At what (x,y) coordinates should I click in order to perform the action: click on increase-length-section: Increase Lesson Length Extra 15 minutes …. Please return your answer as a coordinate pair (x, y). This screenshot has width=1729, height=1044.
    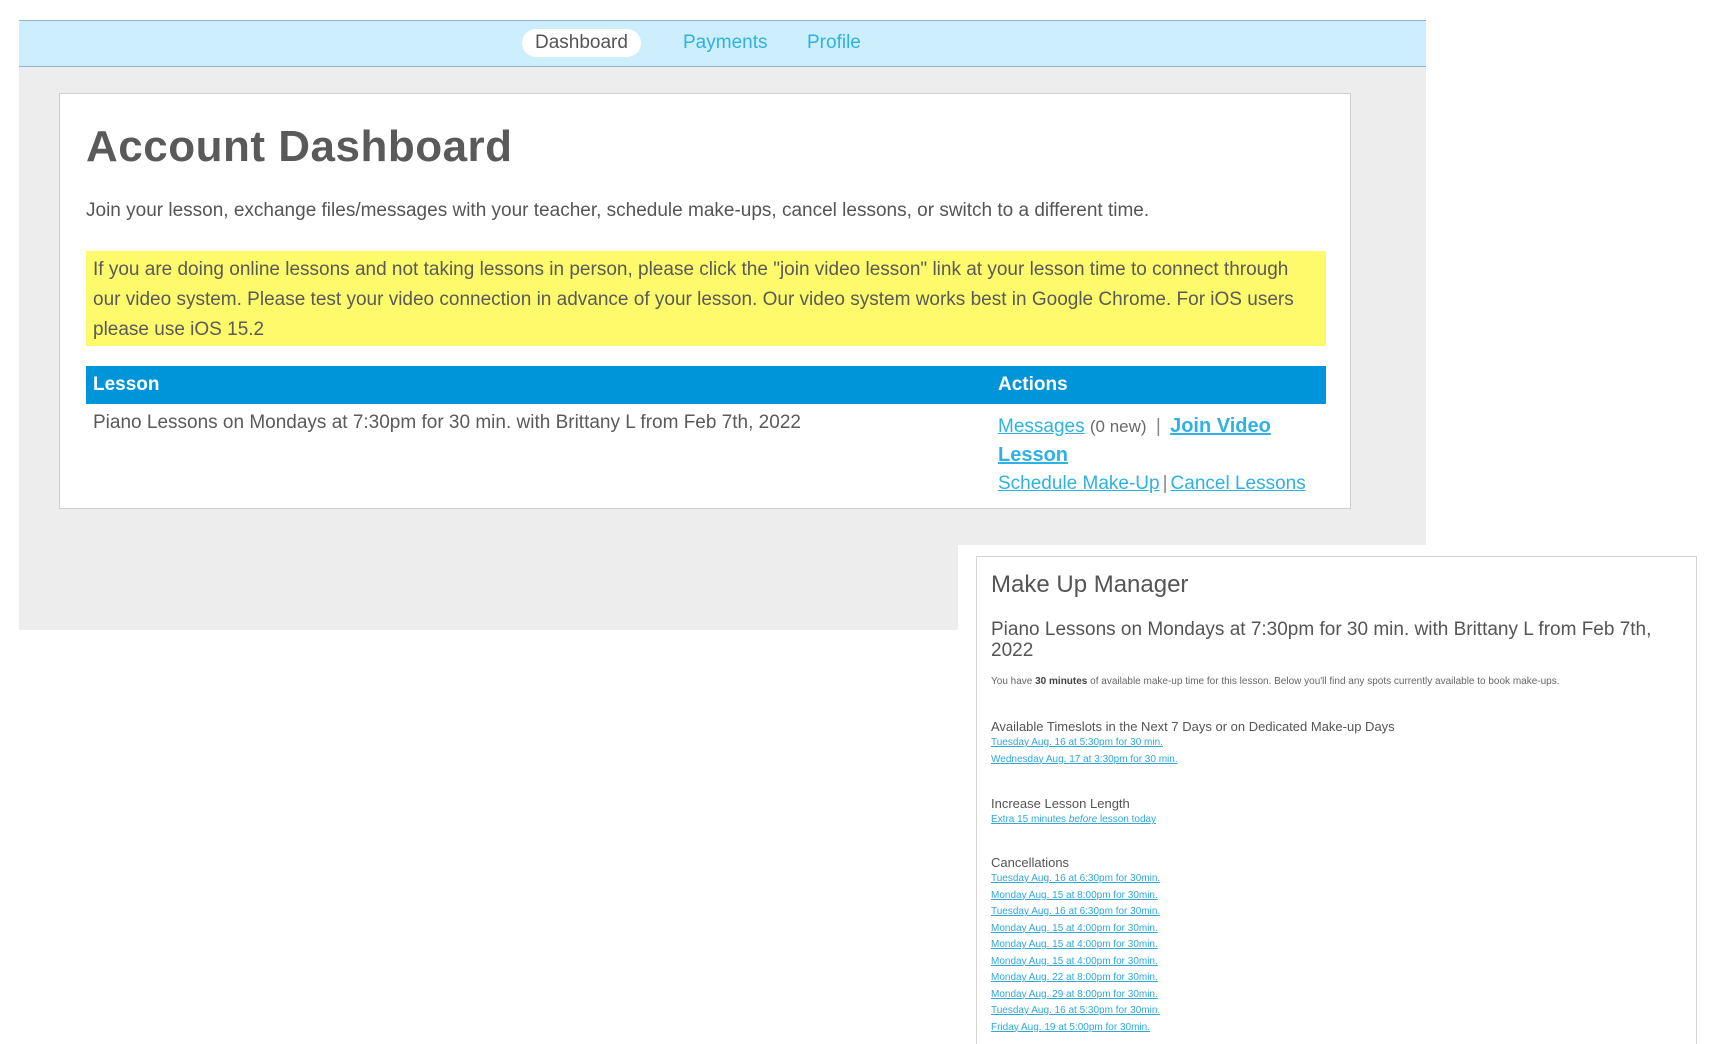
    Looking at the image, I should click on (1073, 812).